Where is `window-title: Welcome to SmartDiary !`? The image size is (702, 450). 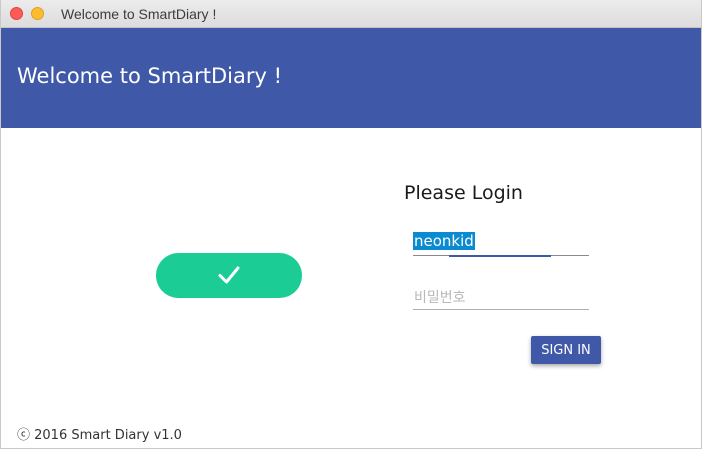
window-title: Welcome to SmartDiary ! is located at coordinates (139, 14).